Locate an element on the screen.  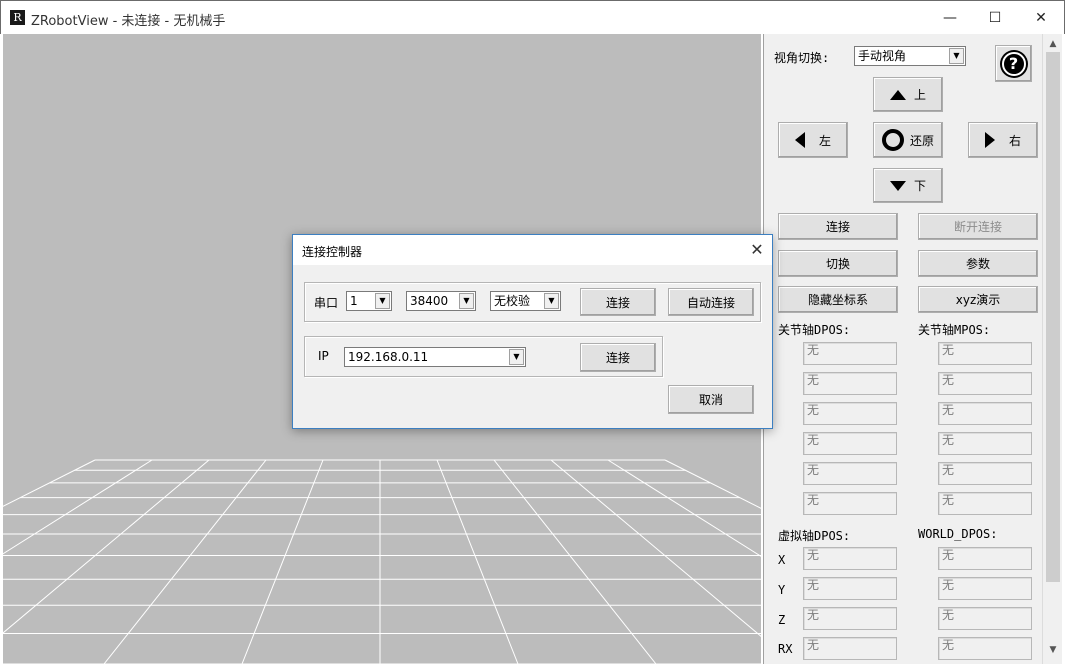
joint-dpos-label: 关节轴DPOS: is located at coordinates (814, 330).